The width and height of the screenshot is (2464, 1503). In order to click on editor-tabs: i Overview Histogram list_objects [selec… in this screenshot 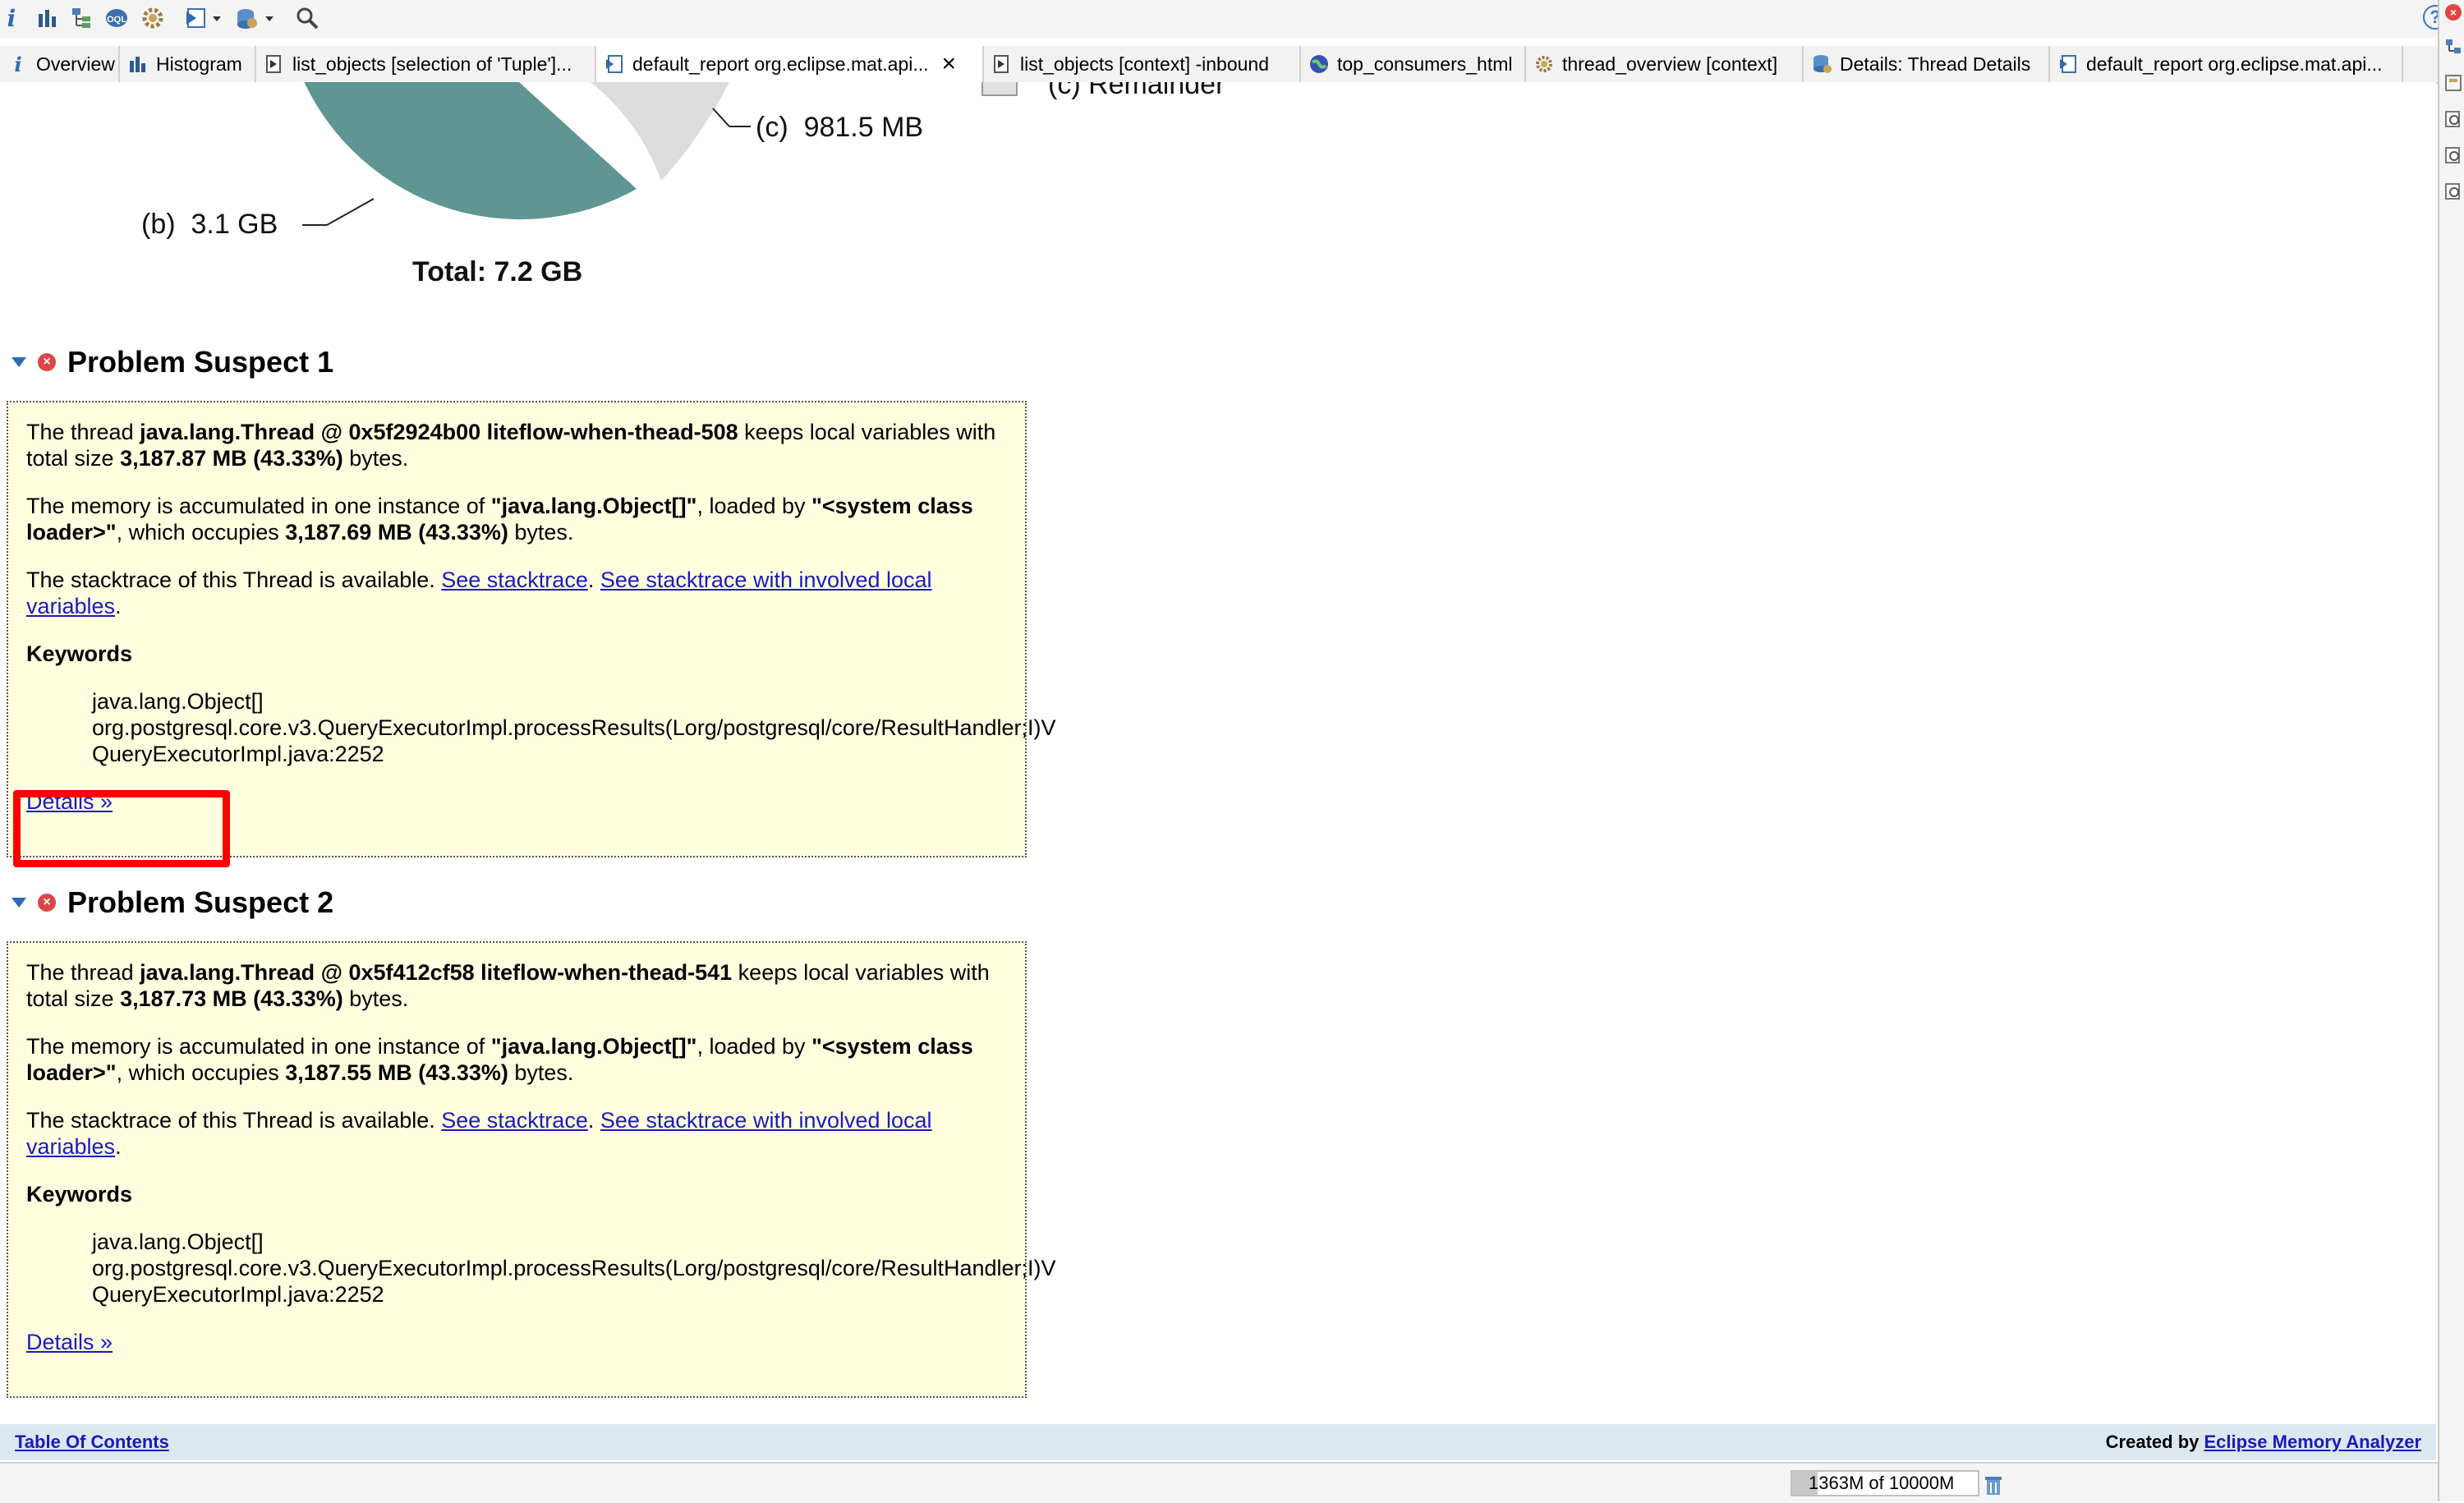, I will do `click(1219, 65)`.